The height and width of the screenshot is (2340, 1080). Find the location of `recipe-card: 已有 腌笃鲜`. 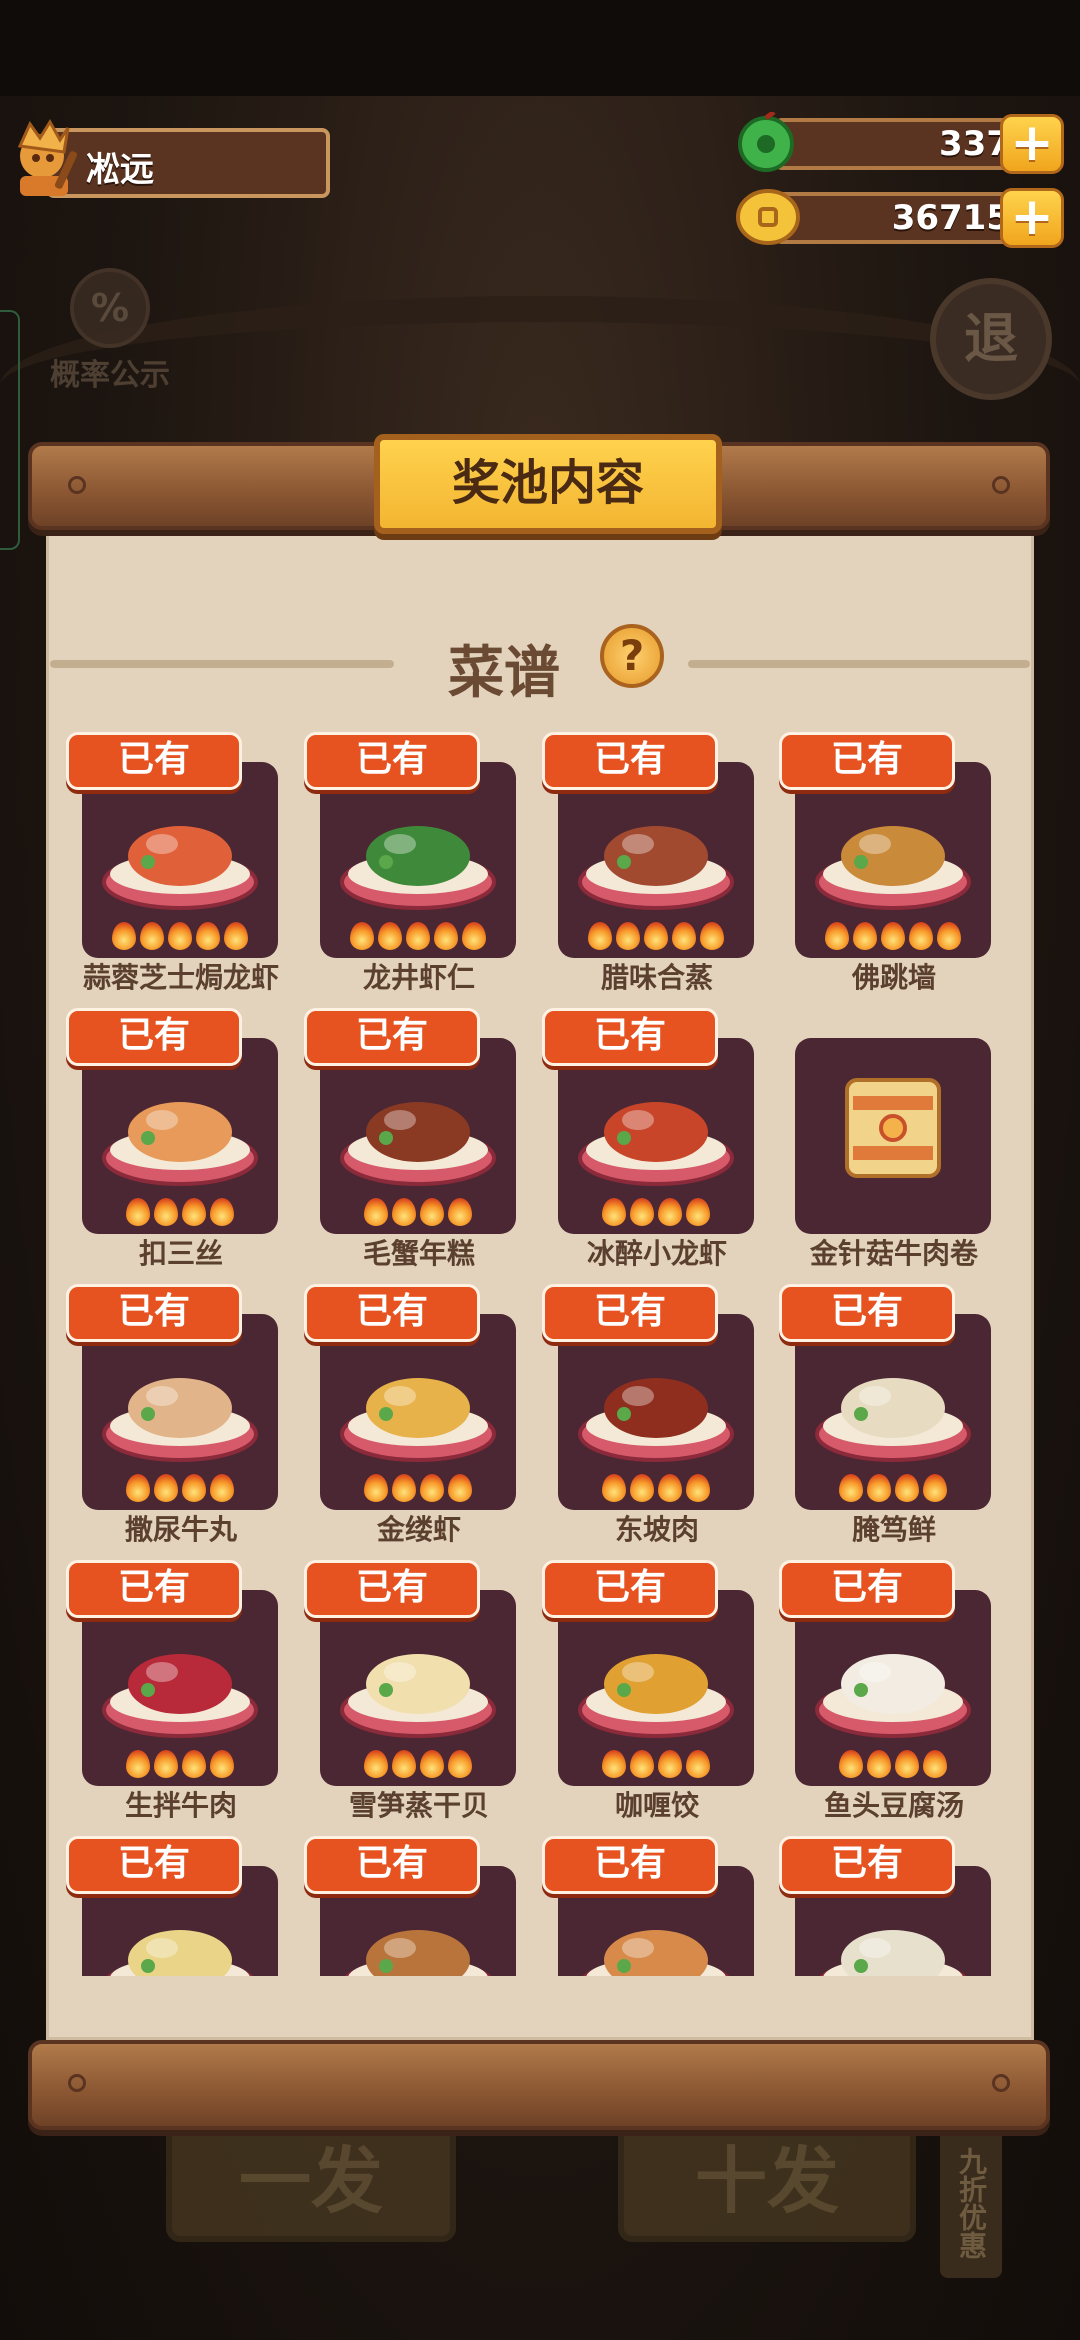

recipe-card: 已有 腌笃鲜 is located at coordinates (899, 1422).